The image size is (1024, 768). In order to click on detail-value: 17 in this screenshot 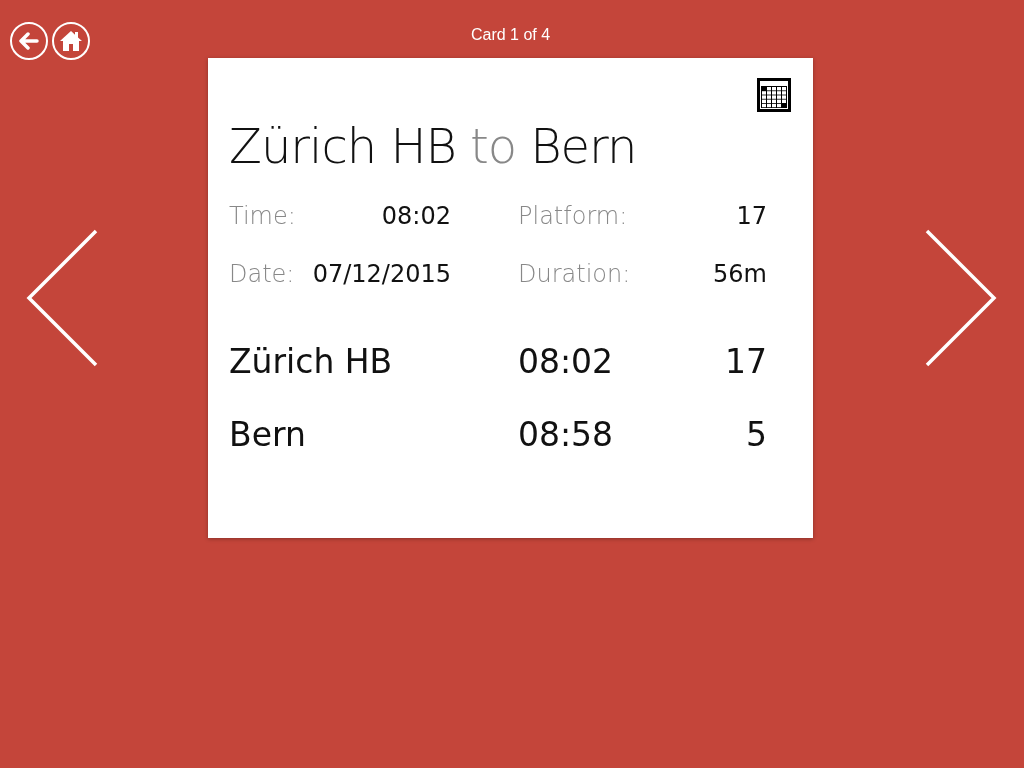, I will do `click(751, 216)`.